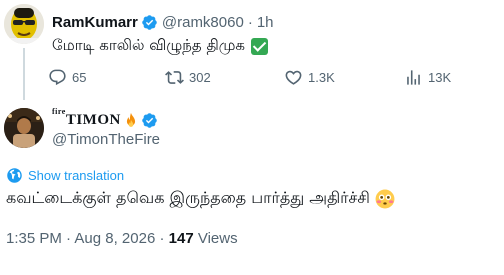  What do you see at coordinates (24, 74) in the screenshot?
I see `thread-line` at bounding box center [24, 74].